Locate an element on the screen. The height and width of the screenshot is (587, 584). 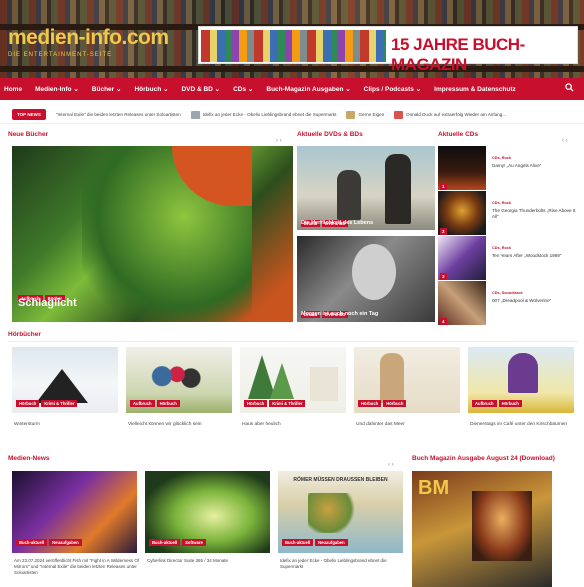
hero-title: Schlaglicht is located at coordinates (47, 303).